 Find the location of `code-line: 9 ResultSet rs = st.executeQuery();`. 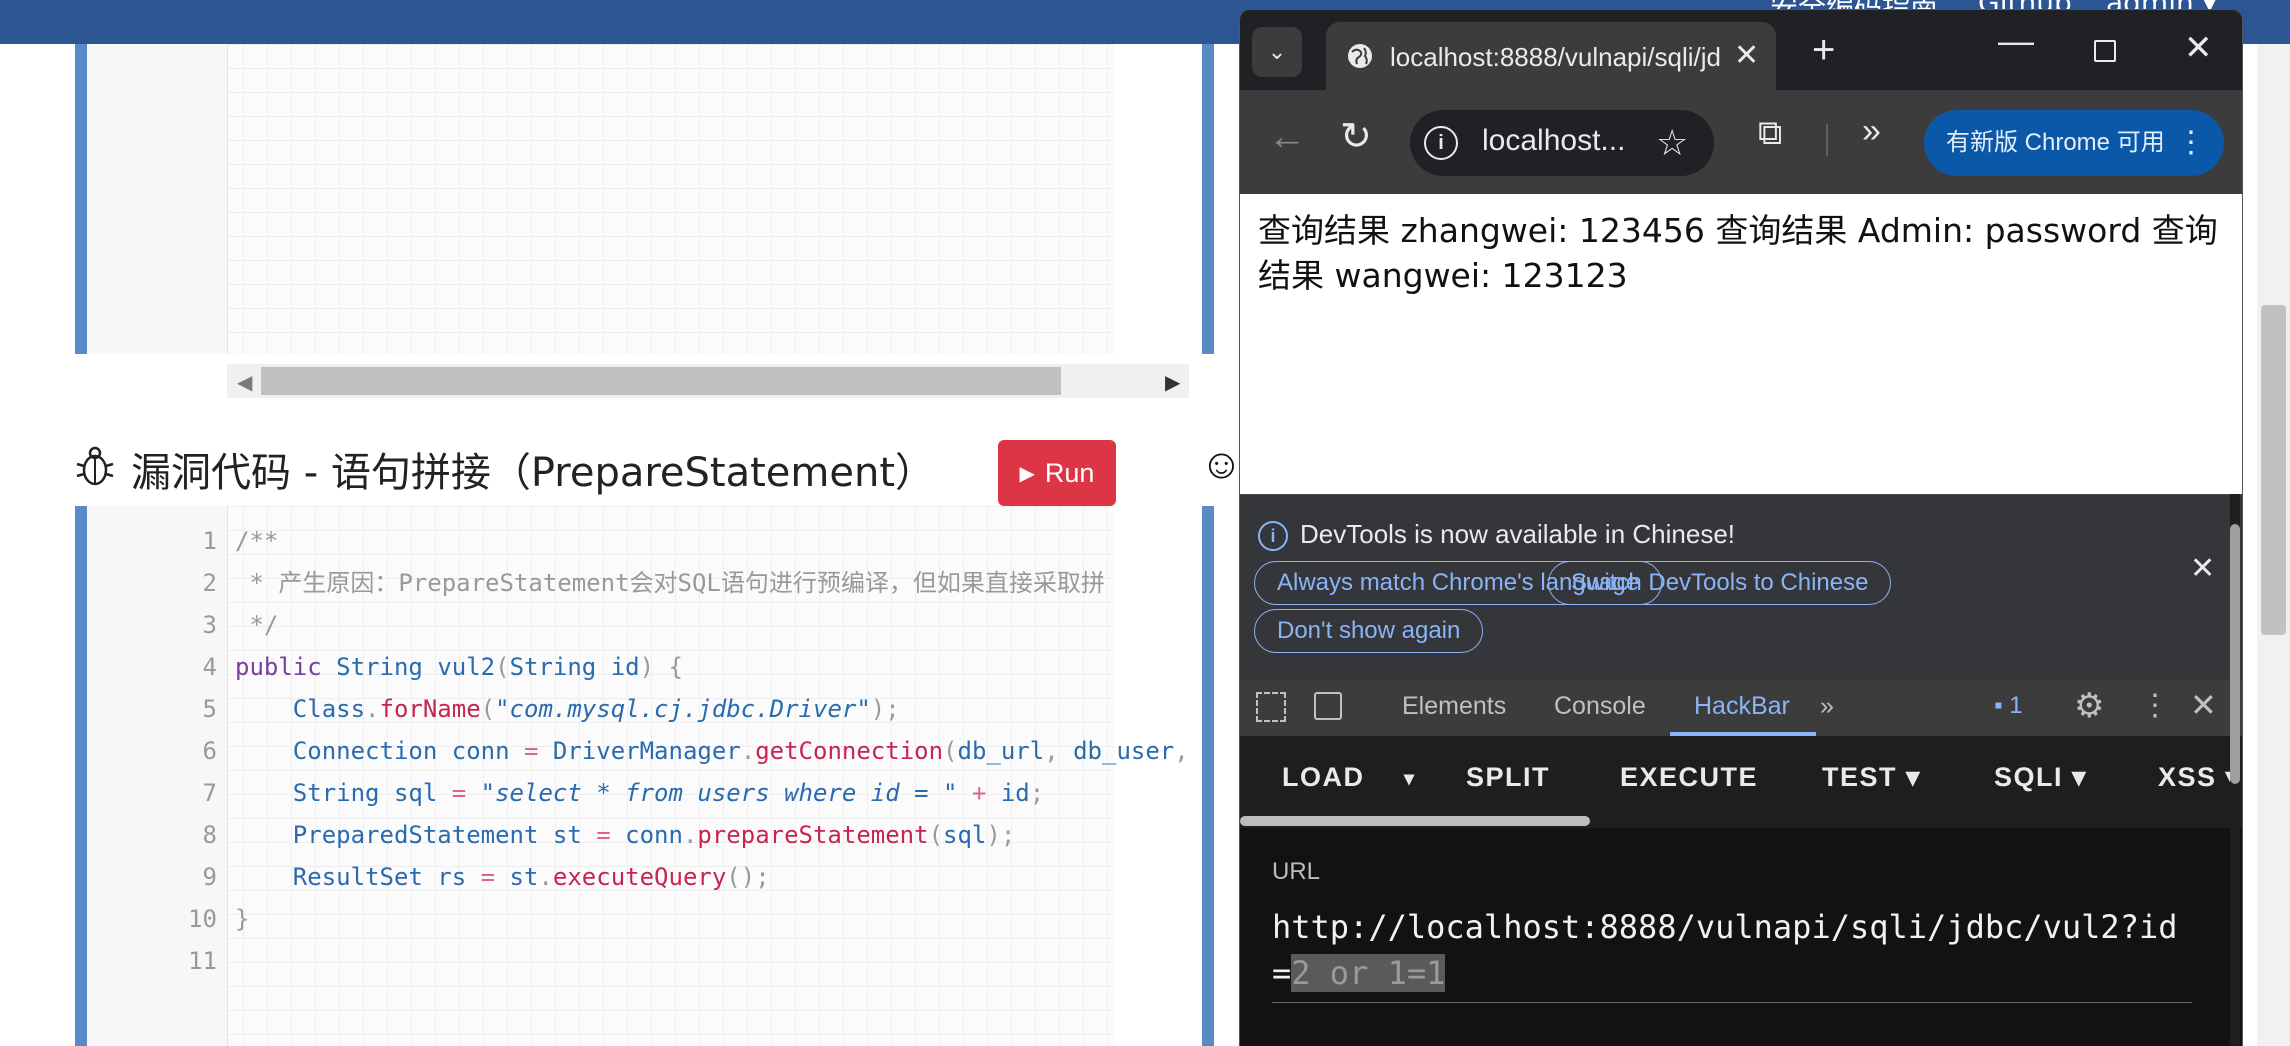

code-line: 9 ResultSet rs = st.executeQuery(); is located at coordinates (637, 877).